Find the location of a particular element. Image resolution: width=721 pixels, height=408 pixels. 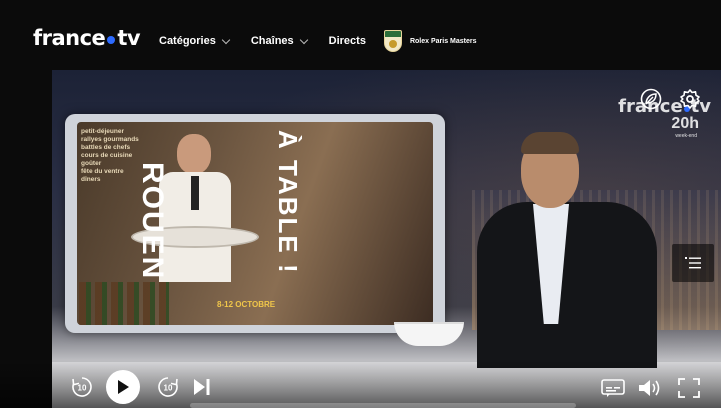

channel-hour: 20h is located at coordinates (685, 123).